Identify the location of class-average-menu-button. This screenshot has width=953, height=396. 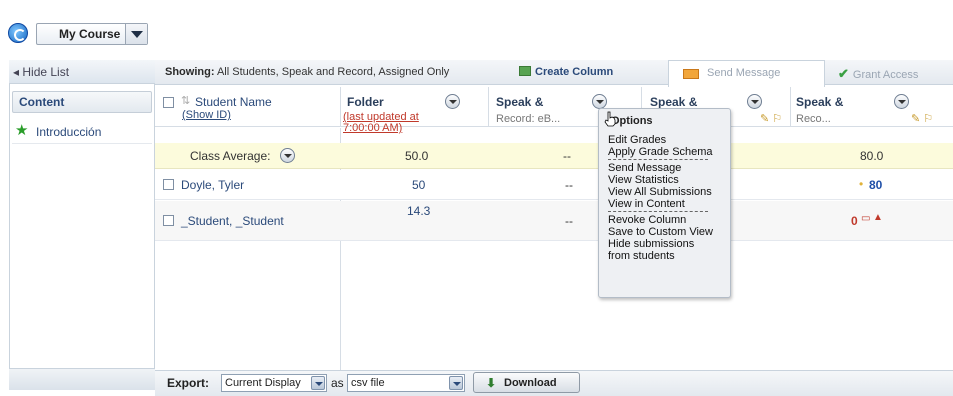
(287, 155).